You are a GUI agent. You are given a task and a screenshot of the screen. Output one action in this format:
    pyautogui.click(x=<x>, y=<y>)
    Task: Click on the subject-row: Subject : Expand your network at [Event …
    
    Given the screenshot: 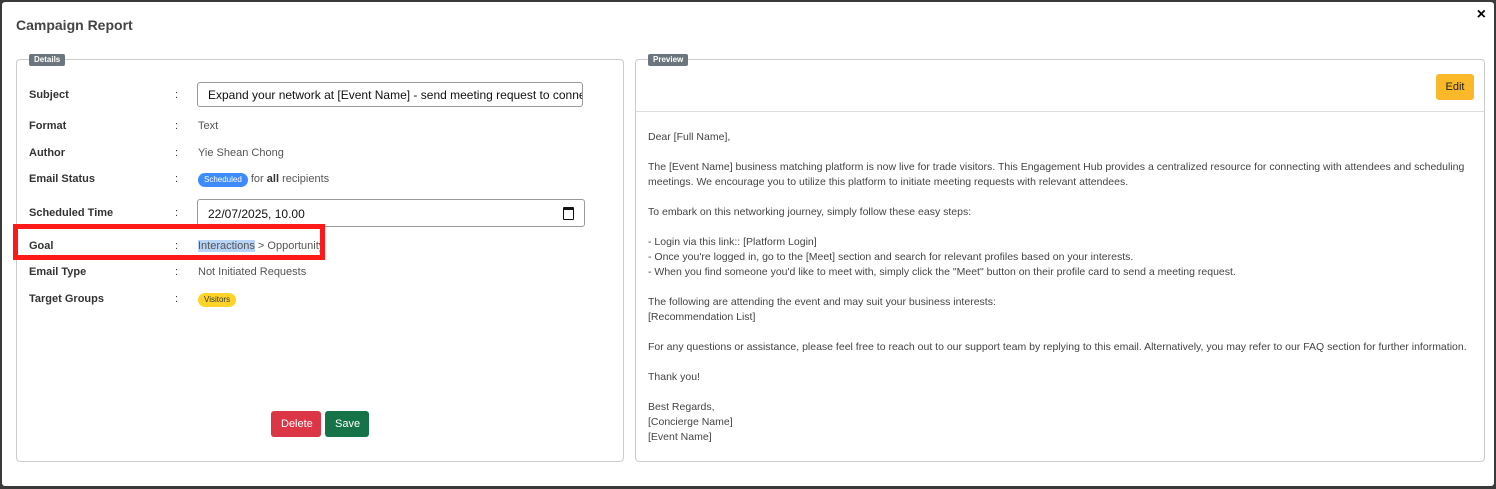 What is the action you would take?
    pyautogui.click(x=320, y=96)
    